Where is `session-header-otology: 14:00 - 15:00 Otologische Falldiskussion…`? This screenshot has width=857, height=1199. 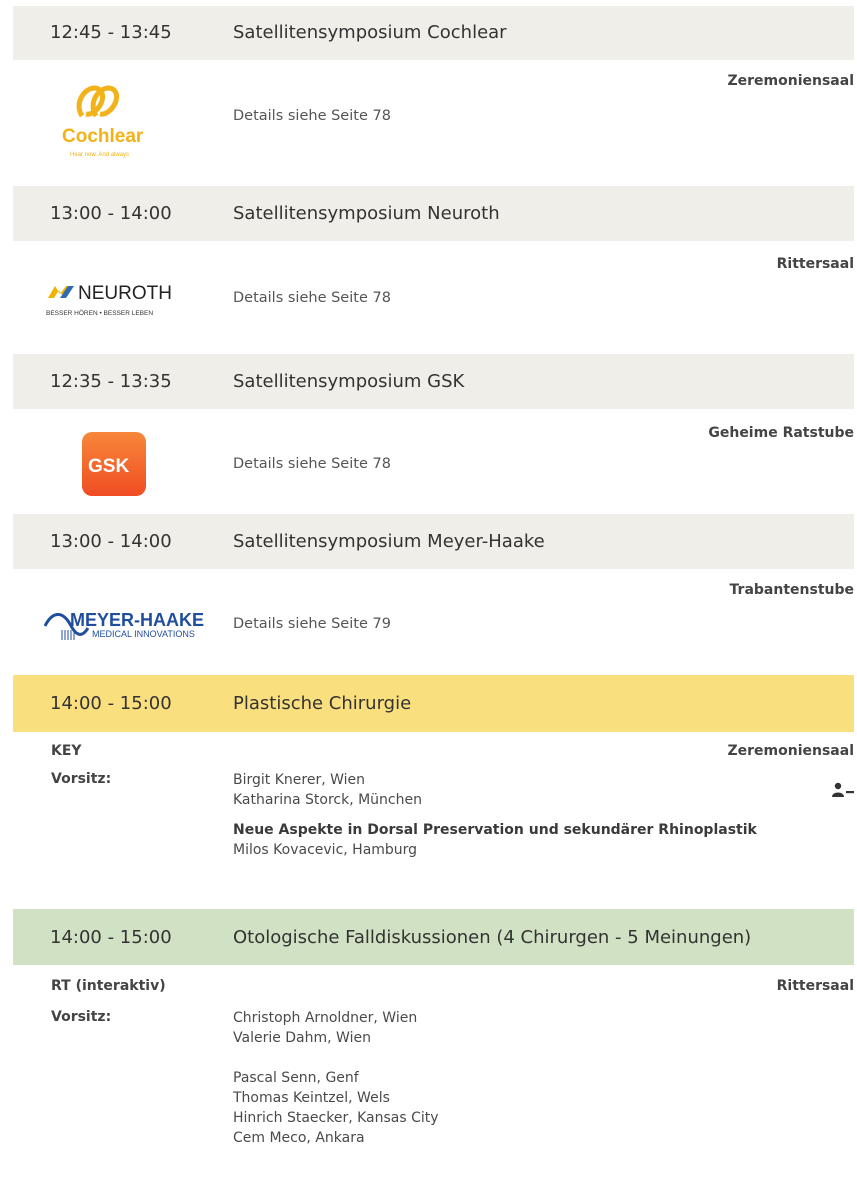 session-header-otology: 14:00 - 15:00 Otologische Falldiskussion… is located at coordinates (433, 937).